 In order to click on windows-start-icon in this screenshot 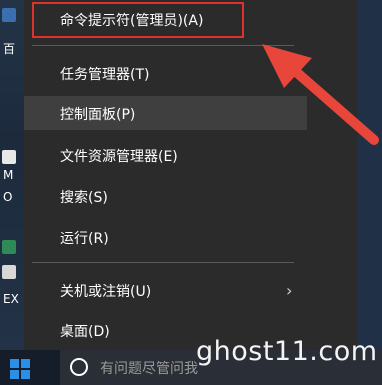, I will do `click(20, 369)`.